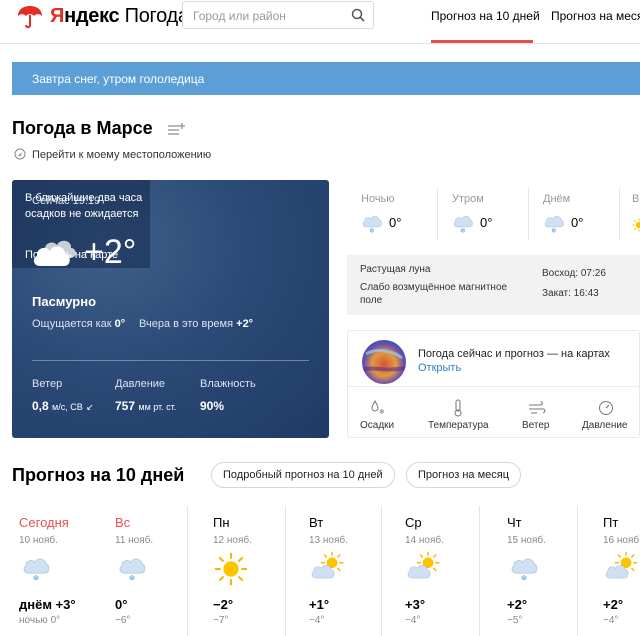 This screenshot has width=640, height=636. I want to click on wind-direction-icon: ↙, so click(90, 407).